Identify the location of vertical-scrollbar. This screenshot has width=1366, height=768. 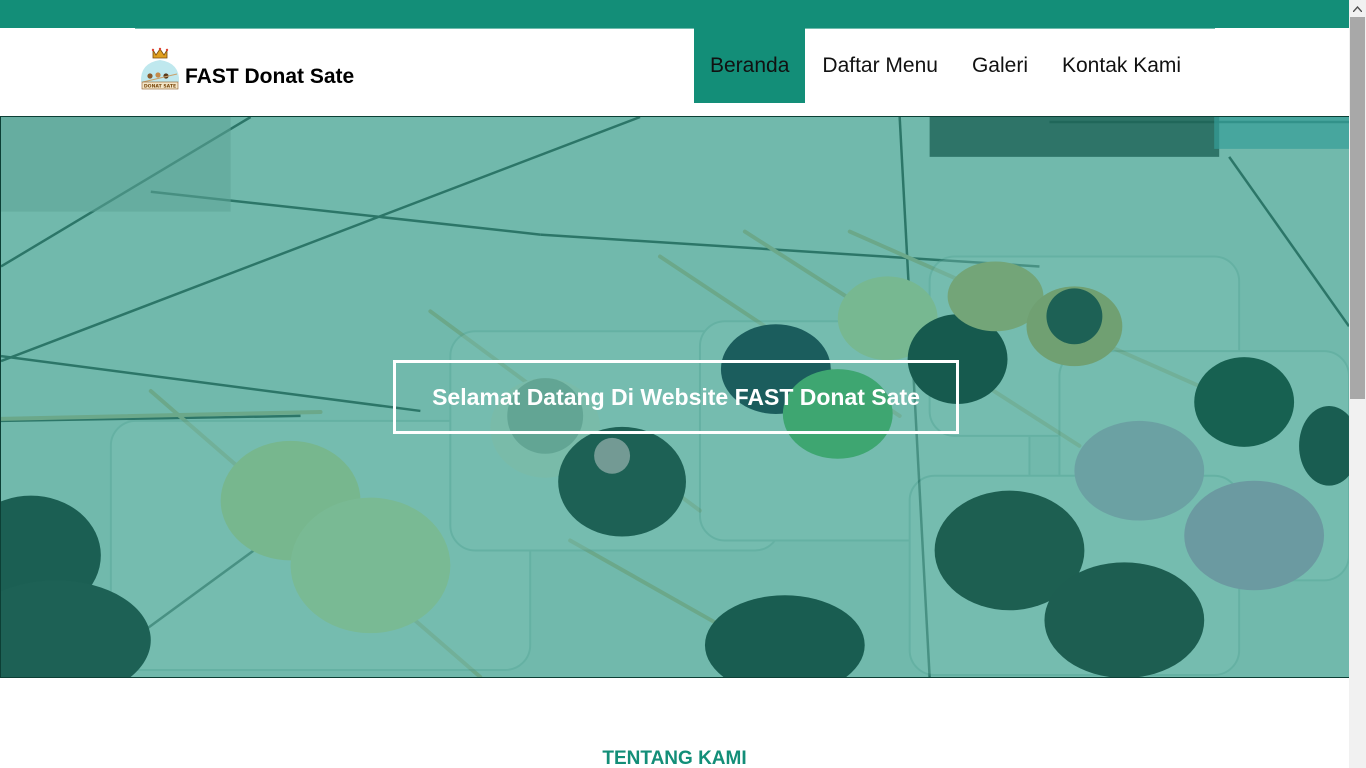
(1357, 384).